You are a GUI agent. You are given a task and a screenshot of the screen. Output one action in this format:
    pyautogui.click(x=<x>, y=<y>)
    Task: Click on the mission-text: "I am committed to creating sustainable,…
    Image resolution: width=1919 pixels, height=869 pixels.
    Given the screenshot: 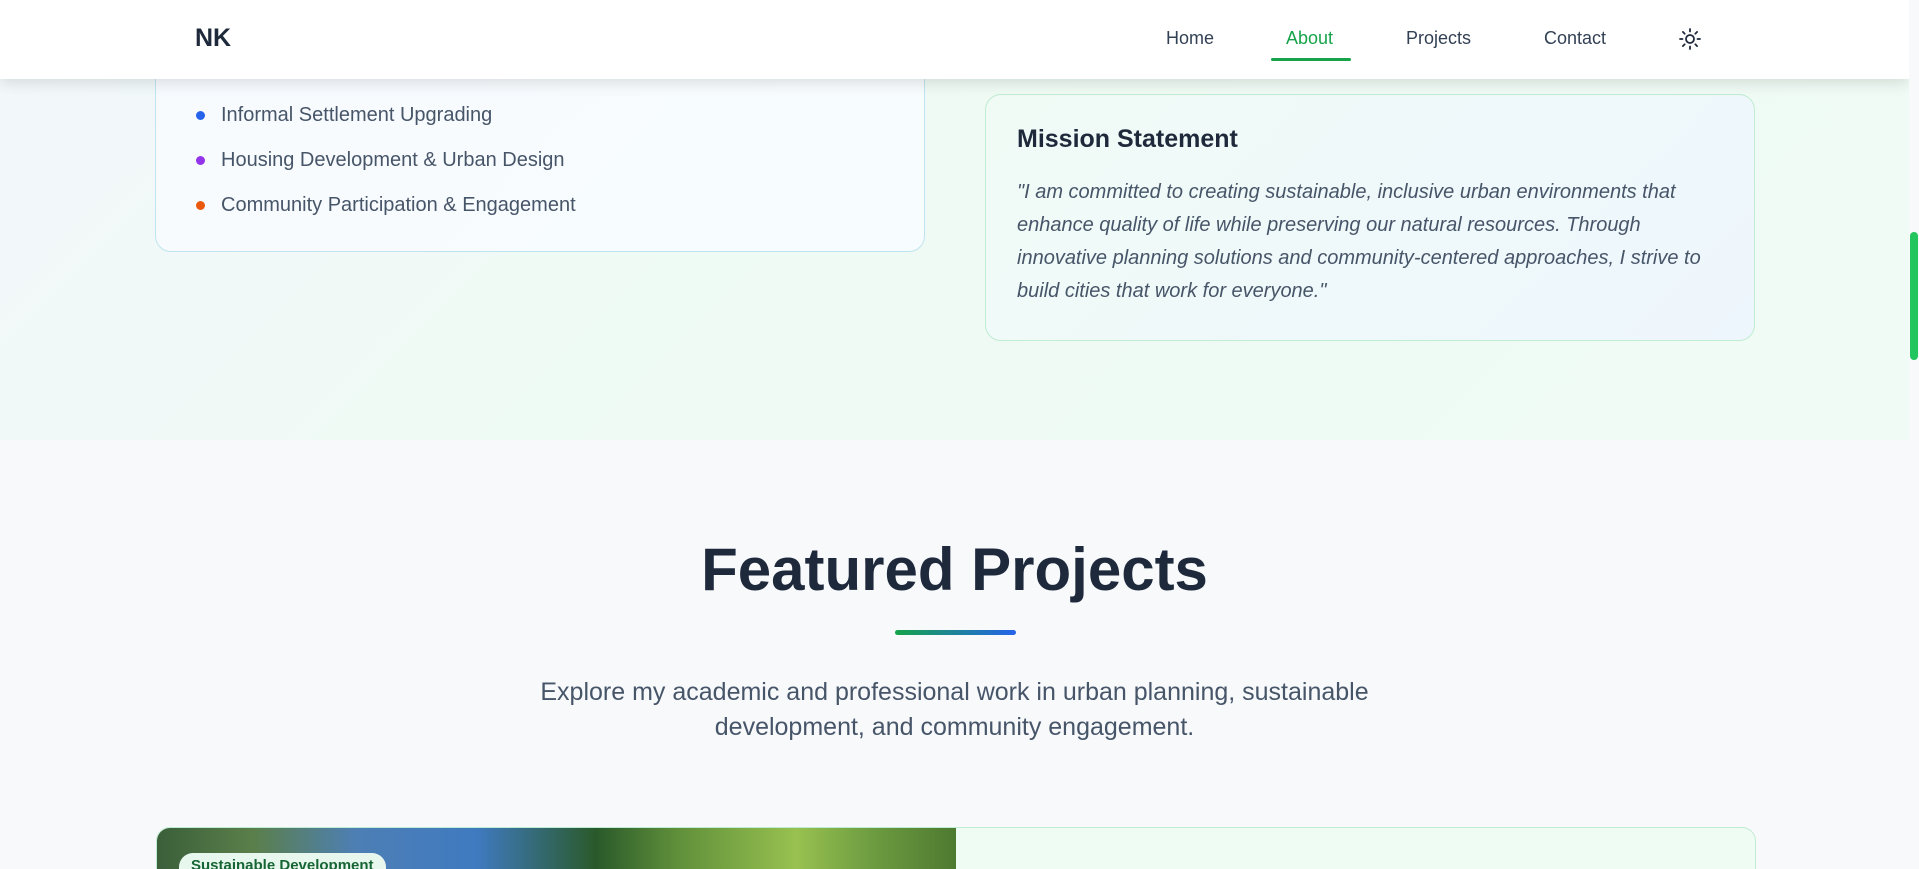 What is the action you would take?
    pyautogui.click(x=1359, y=241)
    